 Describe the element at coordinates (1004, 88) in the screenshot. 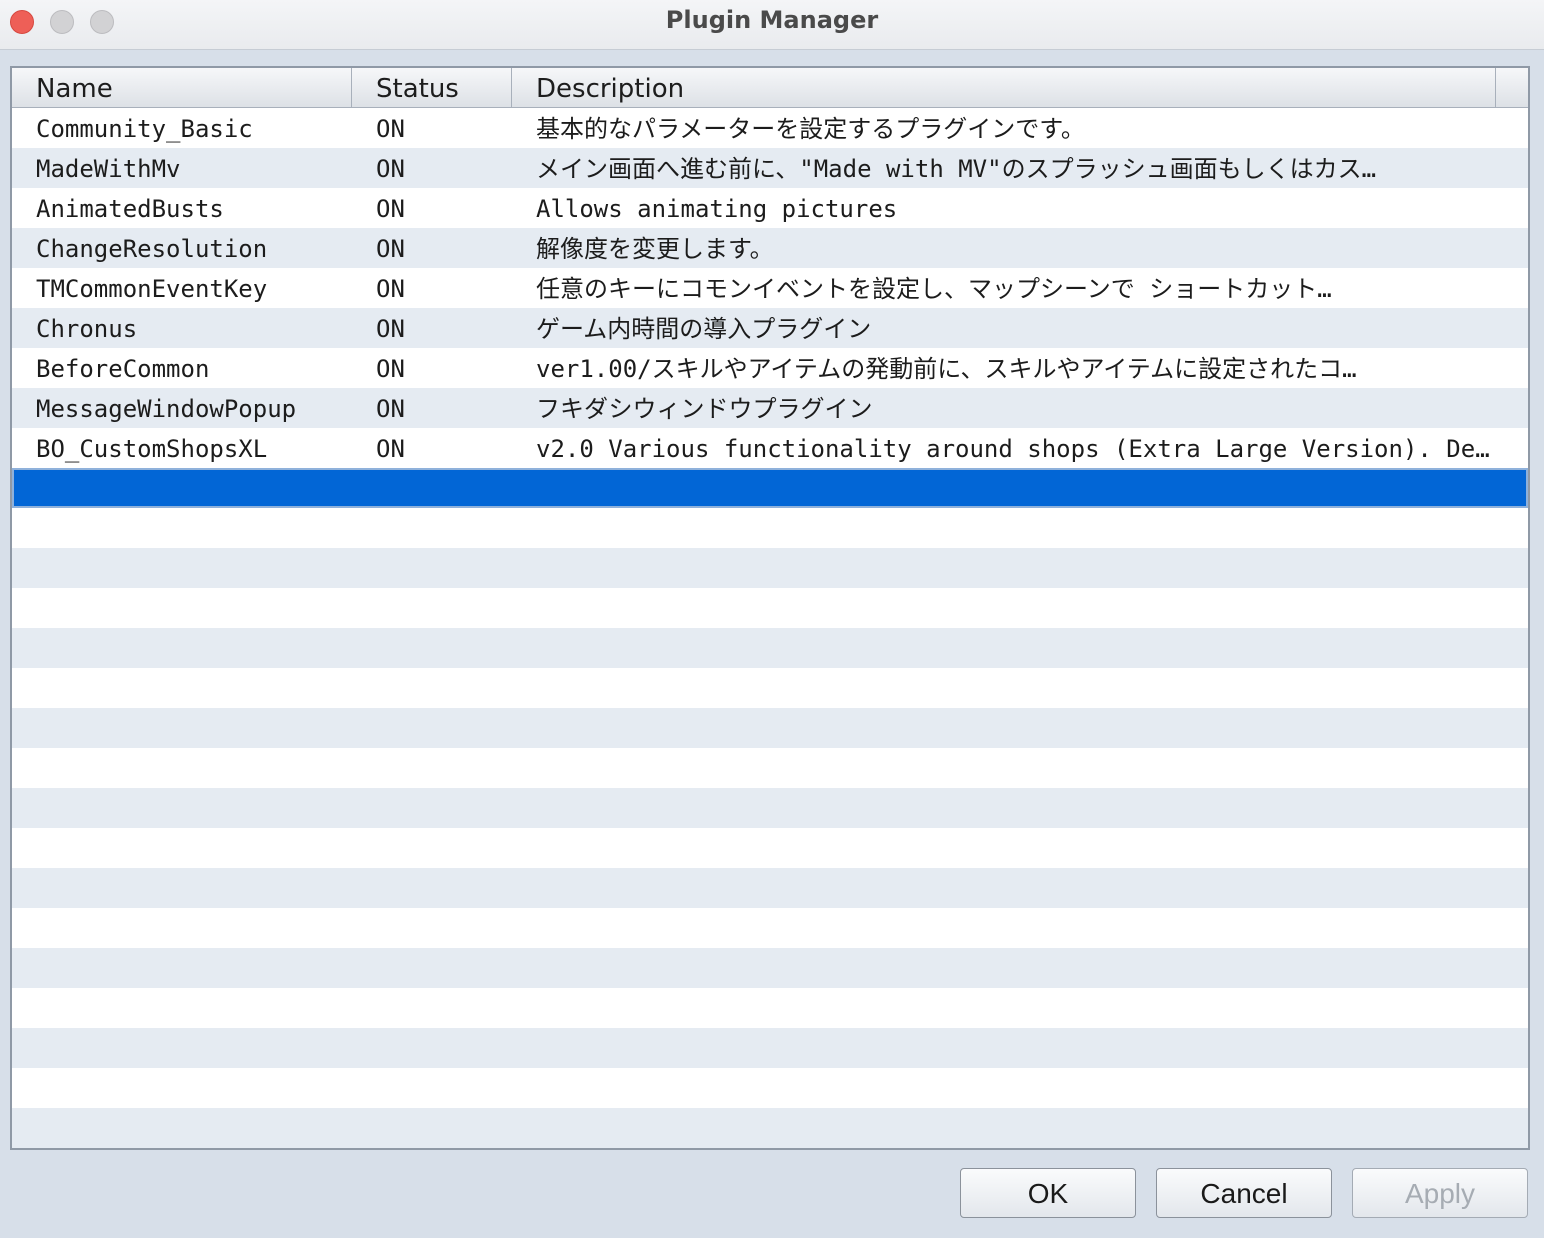

I see `column-header-description: Description` at that location.